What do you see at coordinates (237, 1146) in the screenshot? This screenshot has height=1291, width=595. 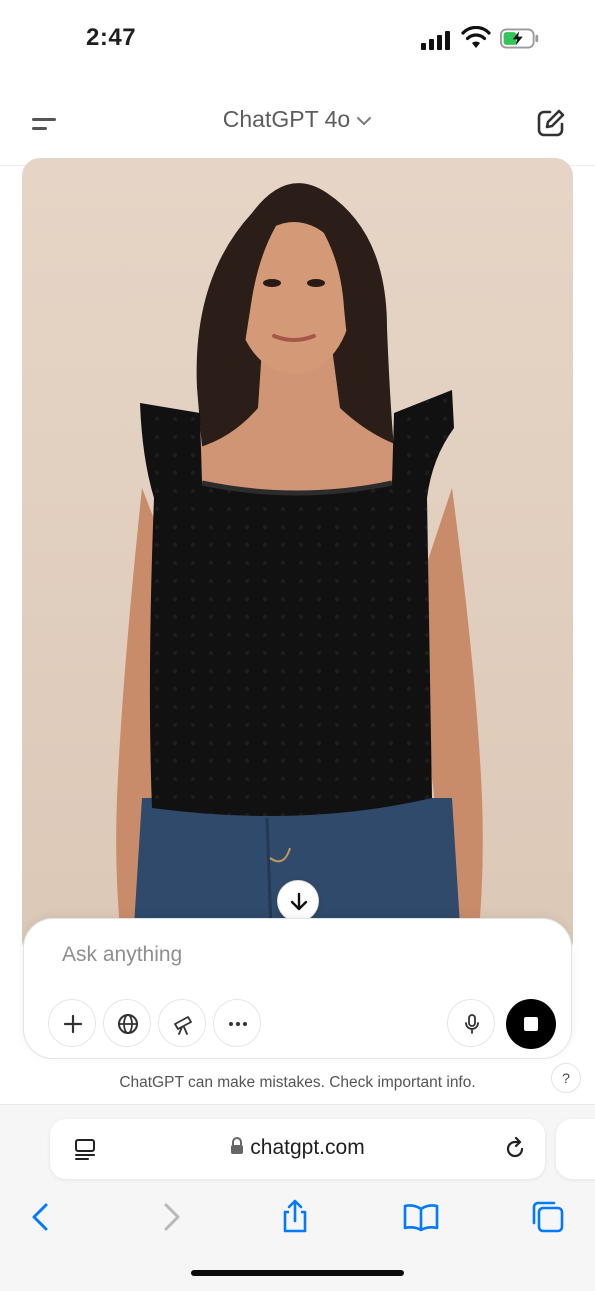 I see `lock-icon` at bounding box center [237, 1146].